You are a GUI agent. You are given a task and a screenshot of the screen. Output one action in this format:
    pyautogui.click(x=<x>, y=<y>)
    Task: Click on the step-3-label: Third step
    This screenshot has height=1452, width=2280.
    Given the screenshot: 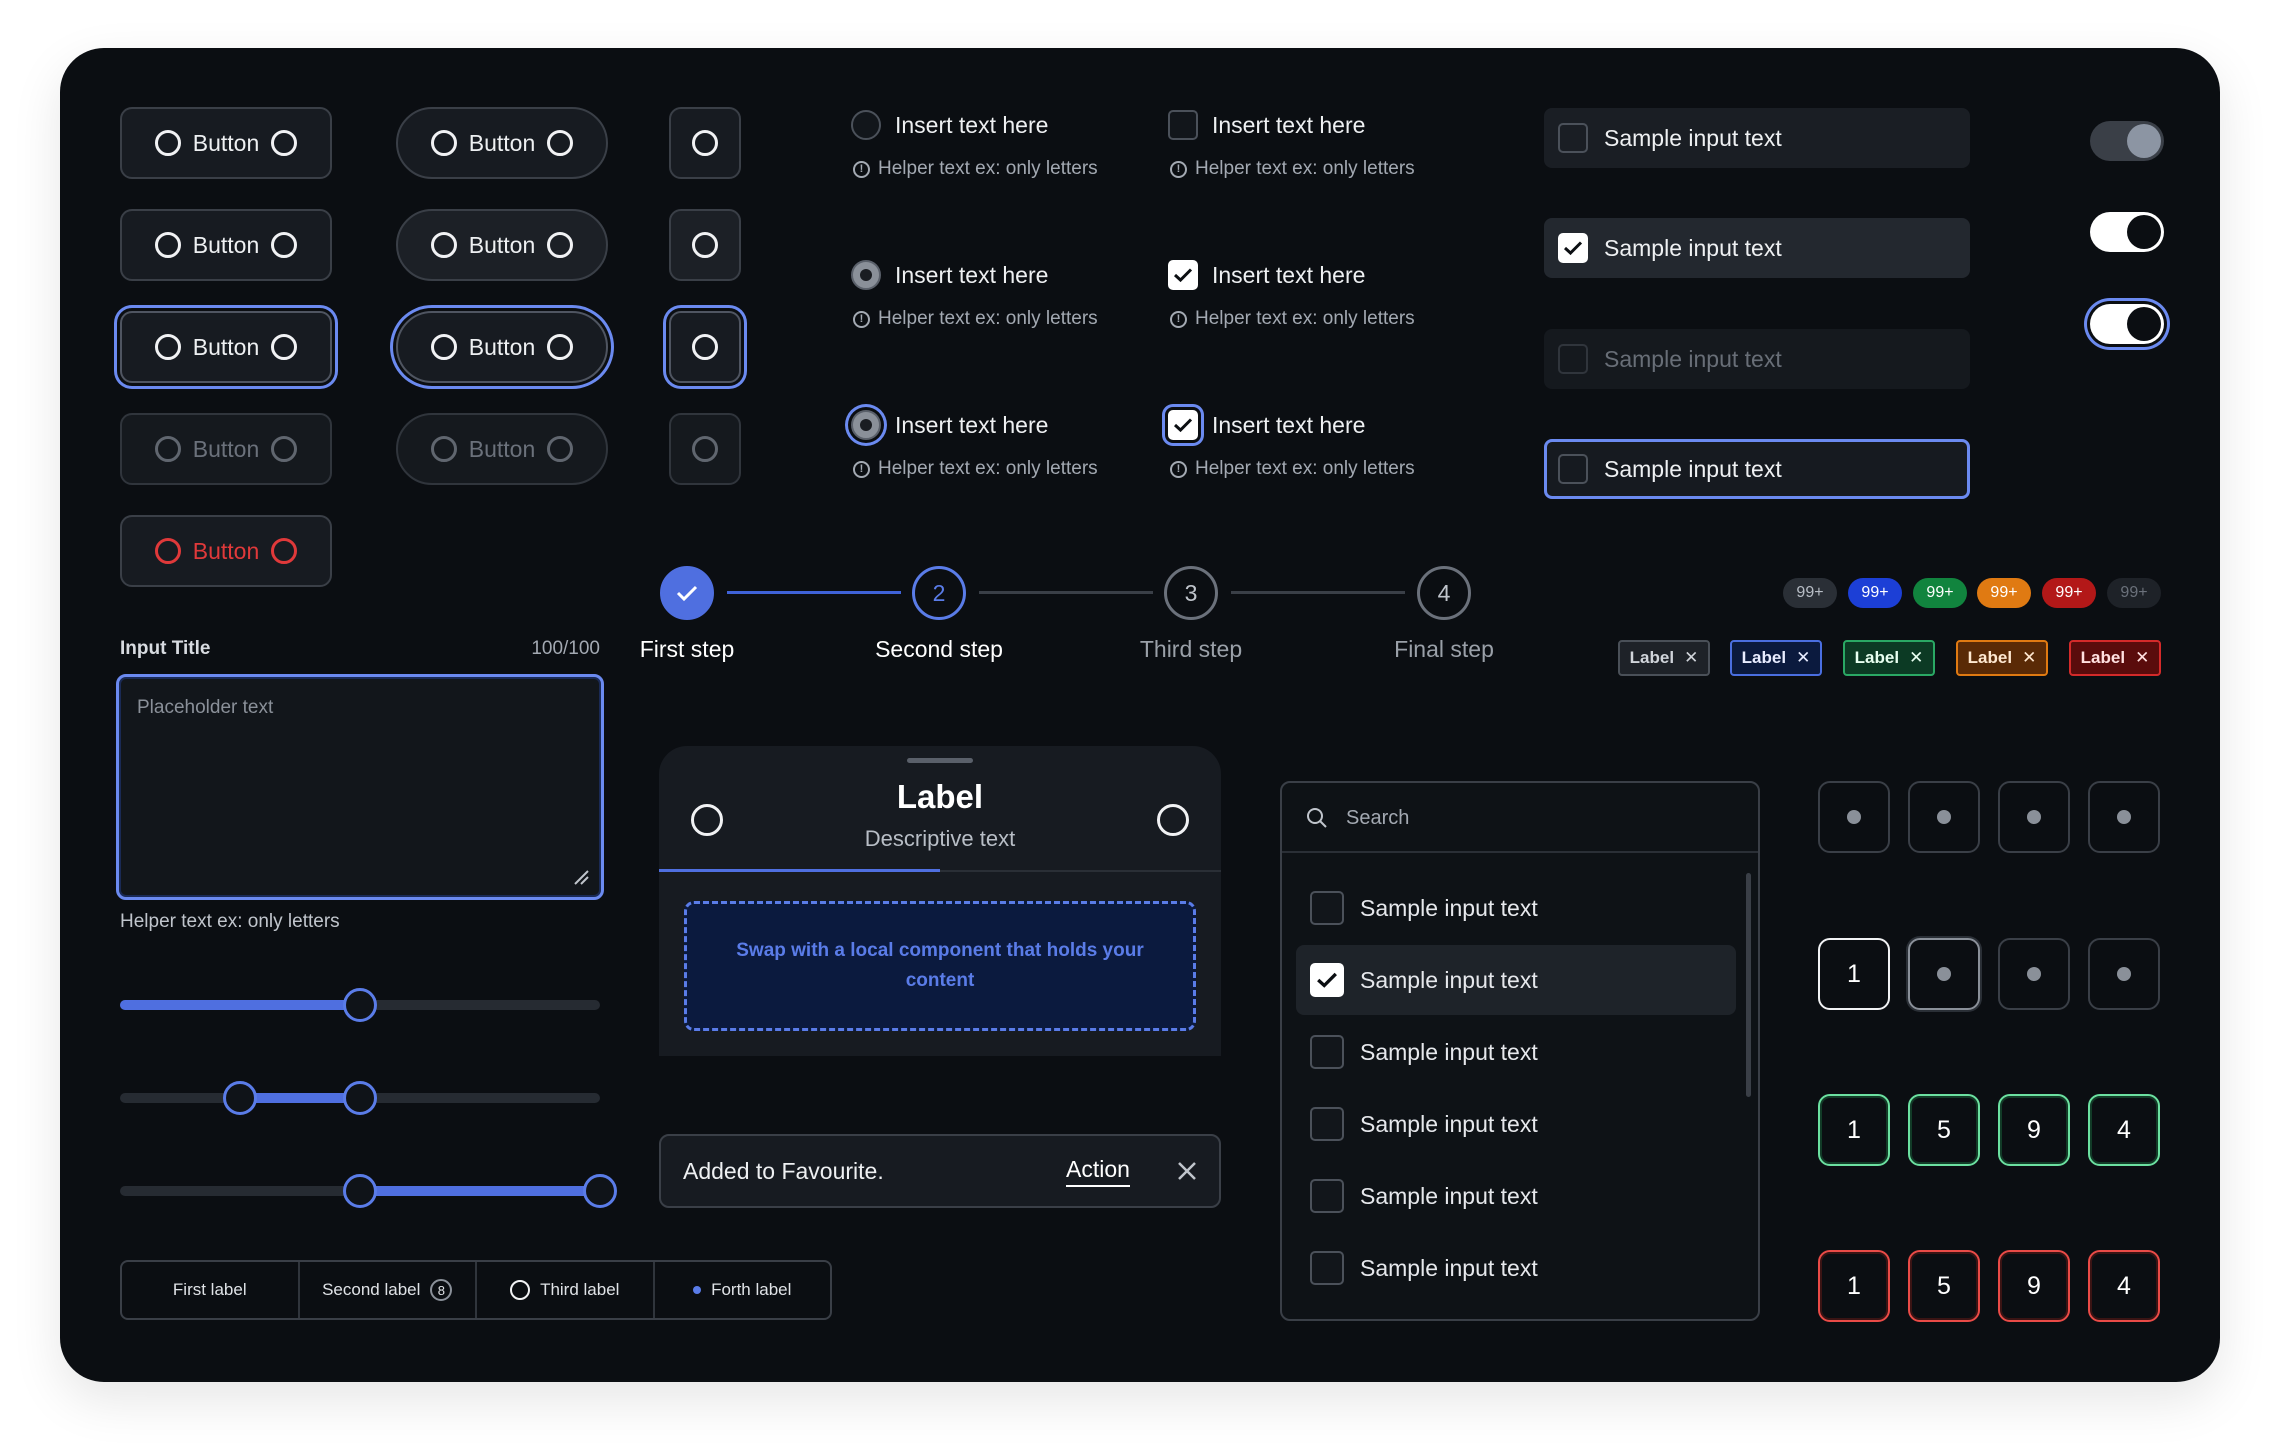 What is the action you would take?
    pyautogui.click(x=1191, y=649)
    